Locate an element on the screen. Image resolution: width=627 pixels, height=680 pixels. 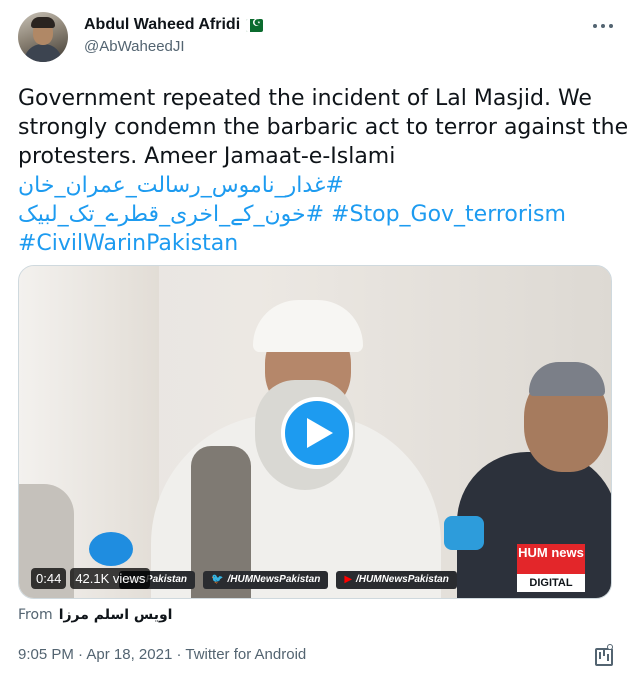
avatar is located at coordinates (43, 37).